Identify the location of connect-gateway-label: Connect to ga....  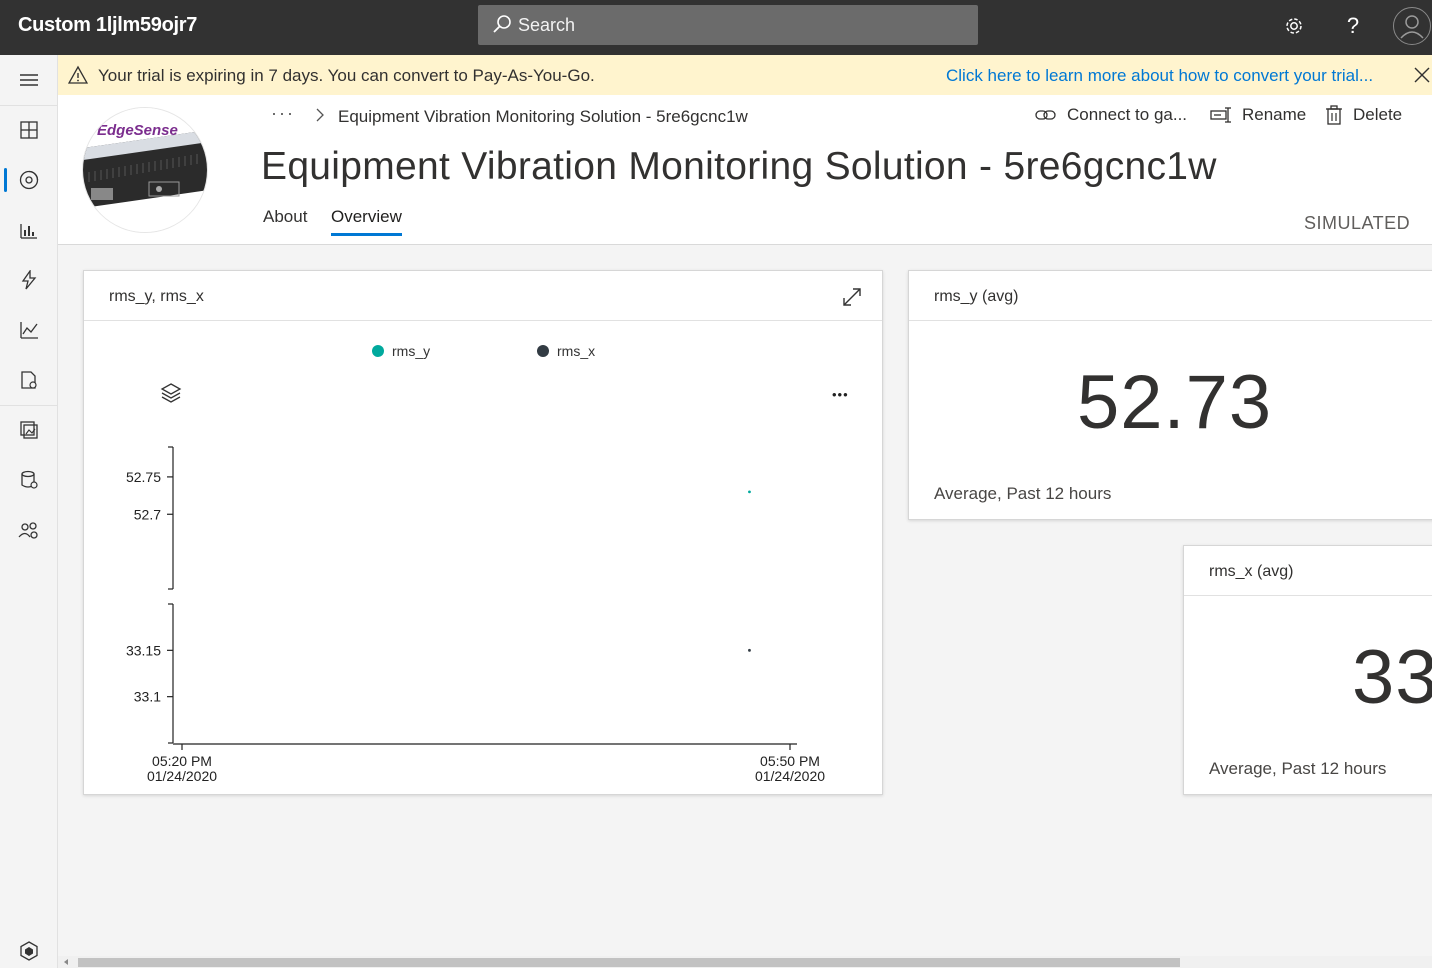
(1127, 114).